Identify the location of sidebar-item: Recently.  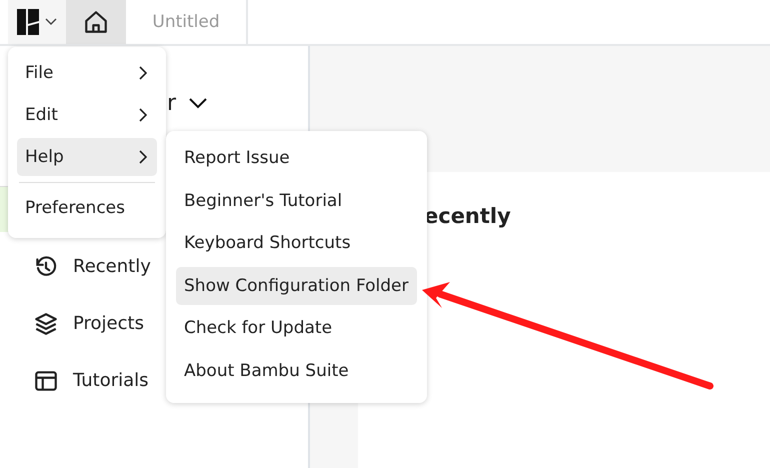
(92, 266).